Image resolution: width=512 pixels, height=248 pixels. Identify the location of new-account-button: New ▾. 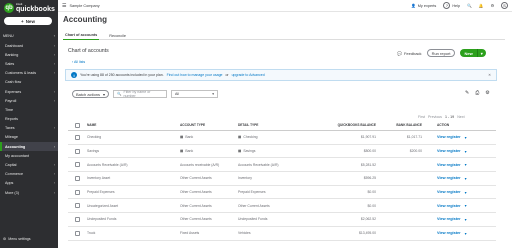
(473, 53).